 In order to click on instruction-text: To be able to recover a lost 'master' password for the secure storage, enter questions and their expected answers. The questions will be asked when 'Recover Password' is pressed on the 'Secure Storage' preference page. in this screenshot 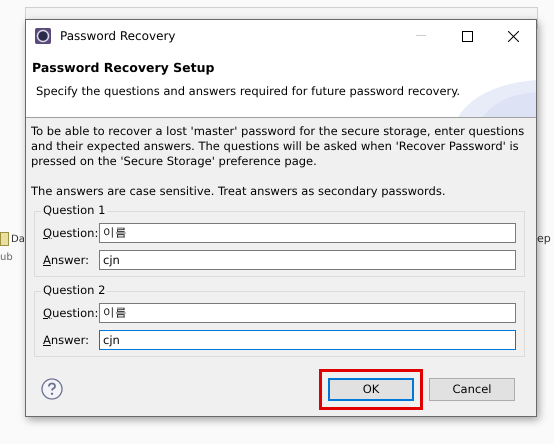, I will do `click(278, 146)`.